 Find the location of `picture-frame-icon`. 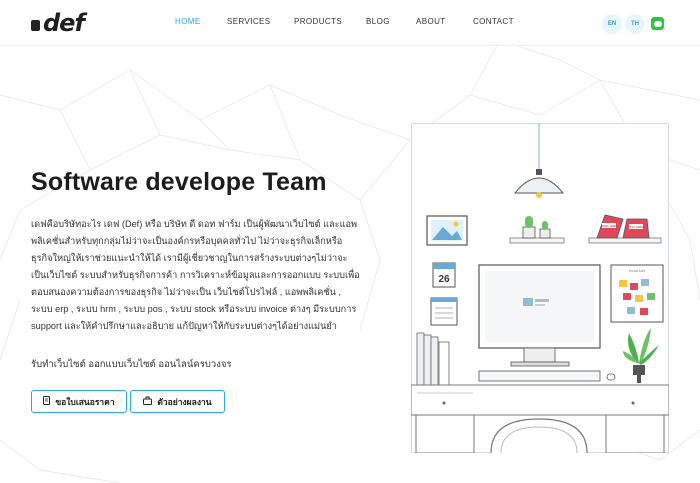

picture-frame-icon is located at coordinates (447, 230).